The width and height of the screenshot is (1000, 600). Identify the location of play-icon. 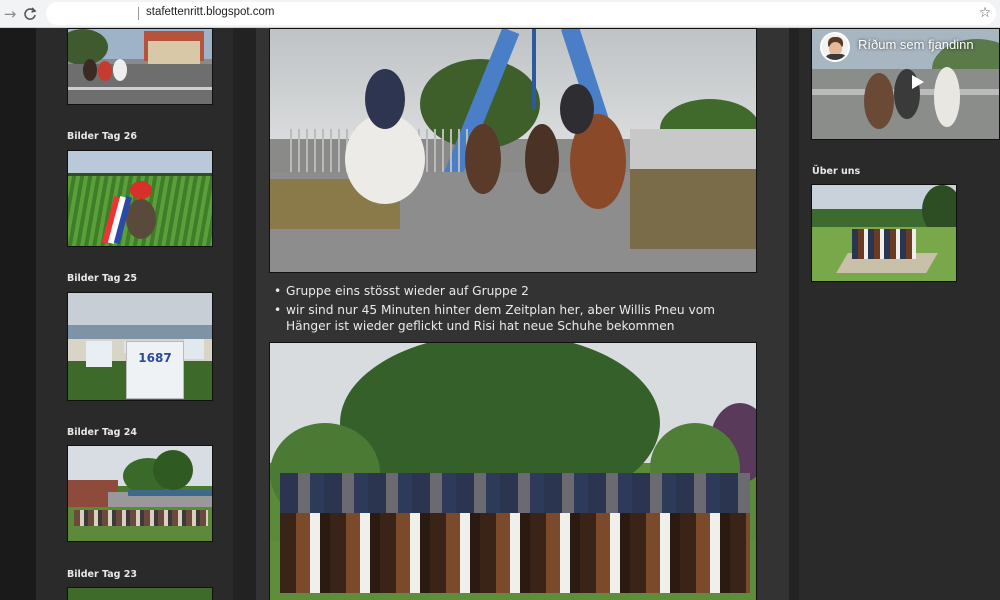
(918, 82).